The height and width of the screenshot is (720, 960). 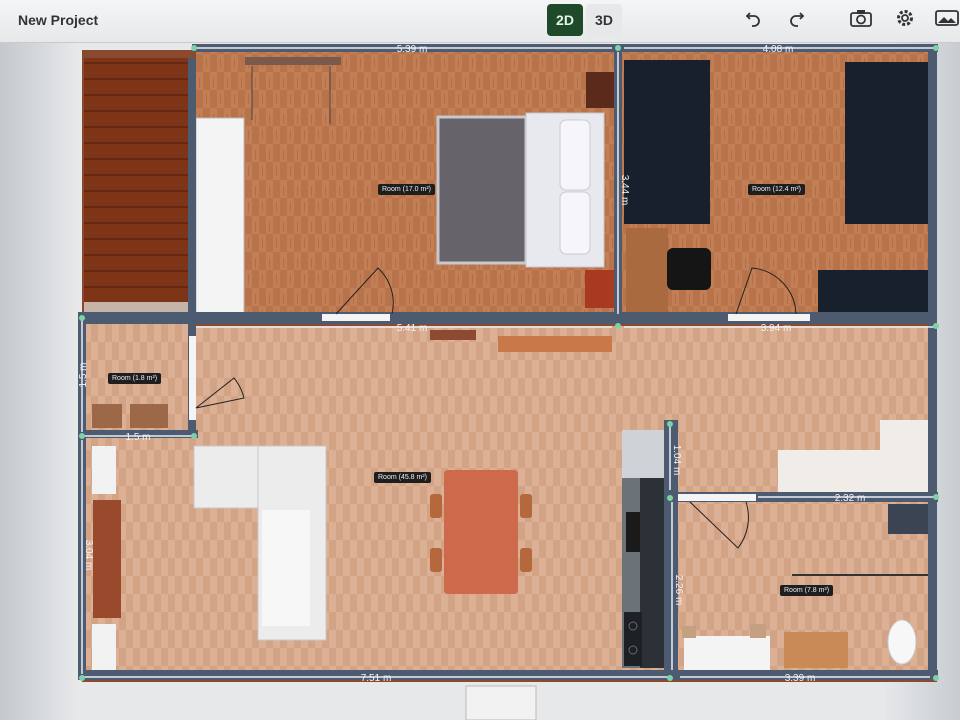 What do you see at coordinates (753, 21) in the screenshot?
I see `undo-icon` at bounding box center [753, 21].